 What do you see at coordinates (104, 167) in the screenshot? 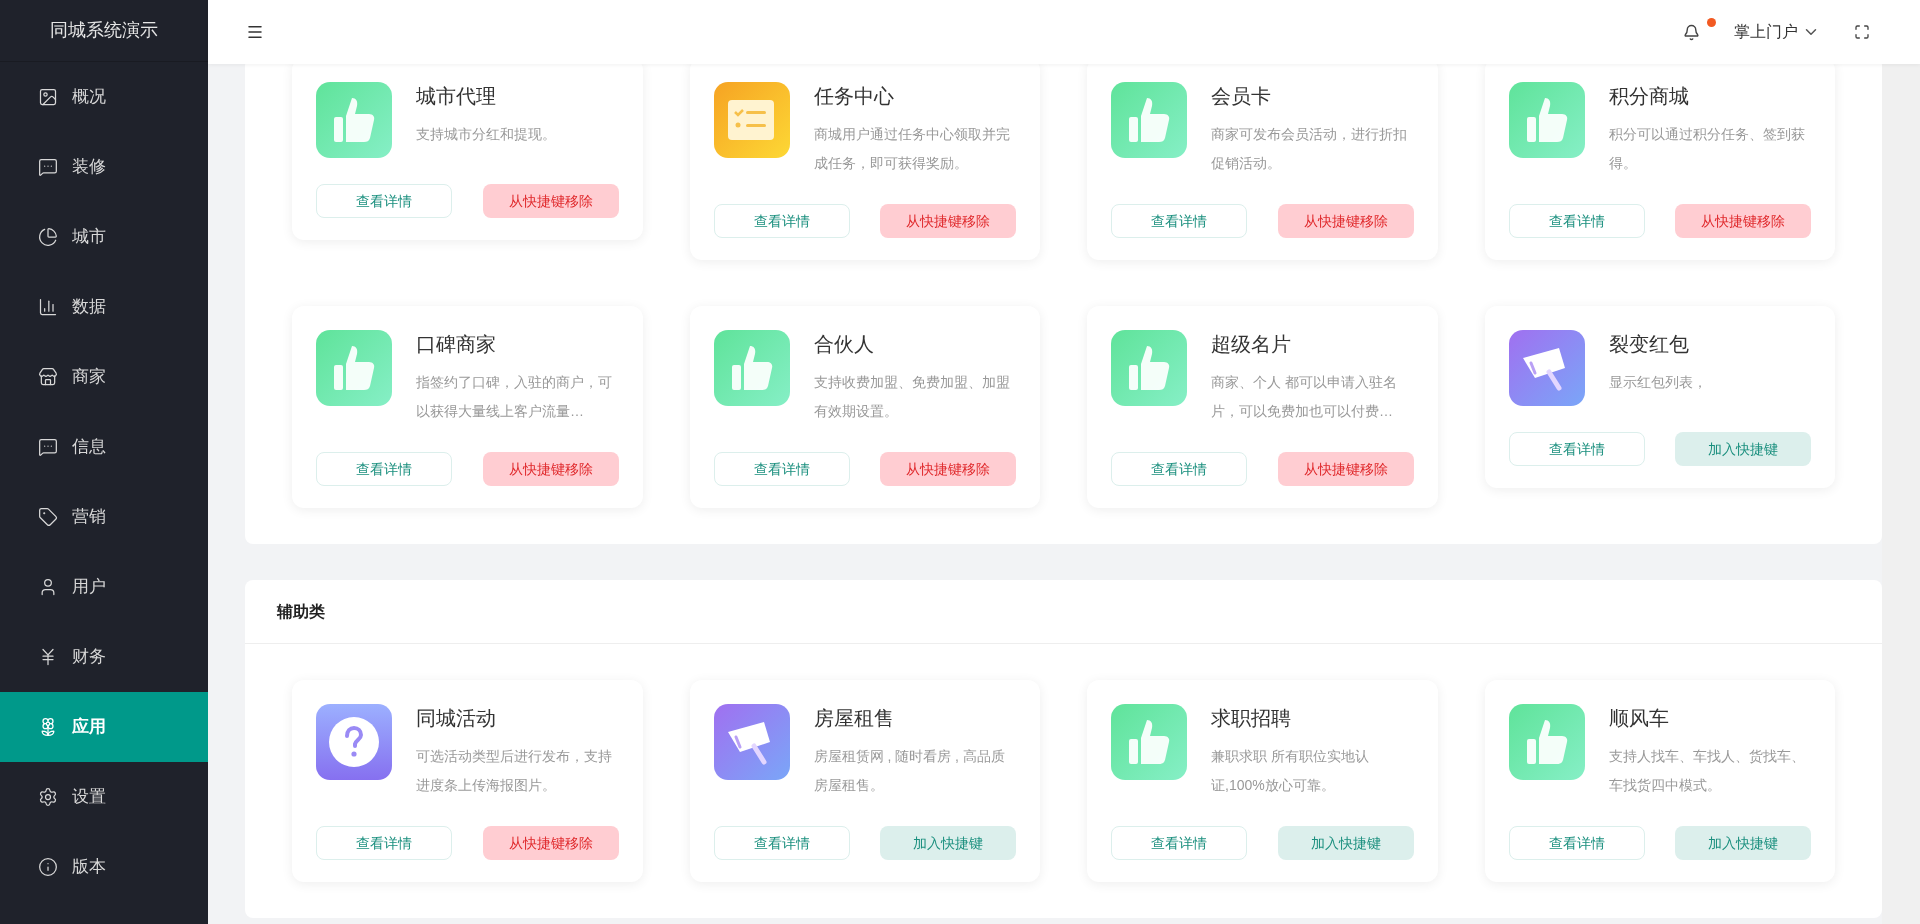
I see `sidebar-item: 装修` at bounding box center [104, 167].